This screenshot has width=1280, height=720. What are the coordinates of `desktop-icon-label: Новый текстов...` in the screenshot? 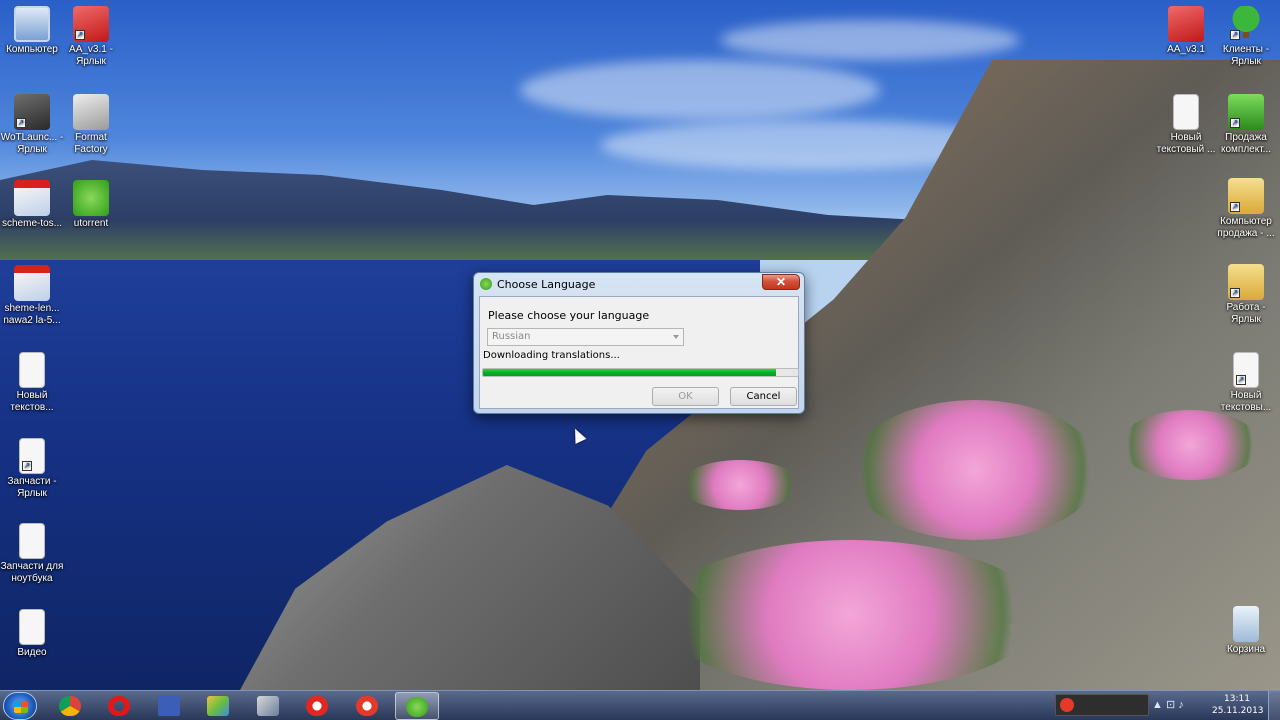 It's located at (32, 401).